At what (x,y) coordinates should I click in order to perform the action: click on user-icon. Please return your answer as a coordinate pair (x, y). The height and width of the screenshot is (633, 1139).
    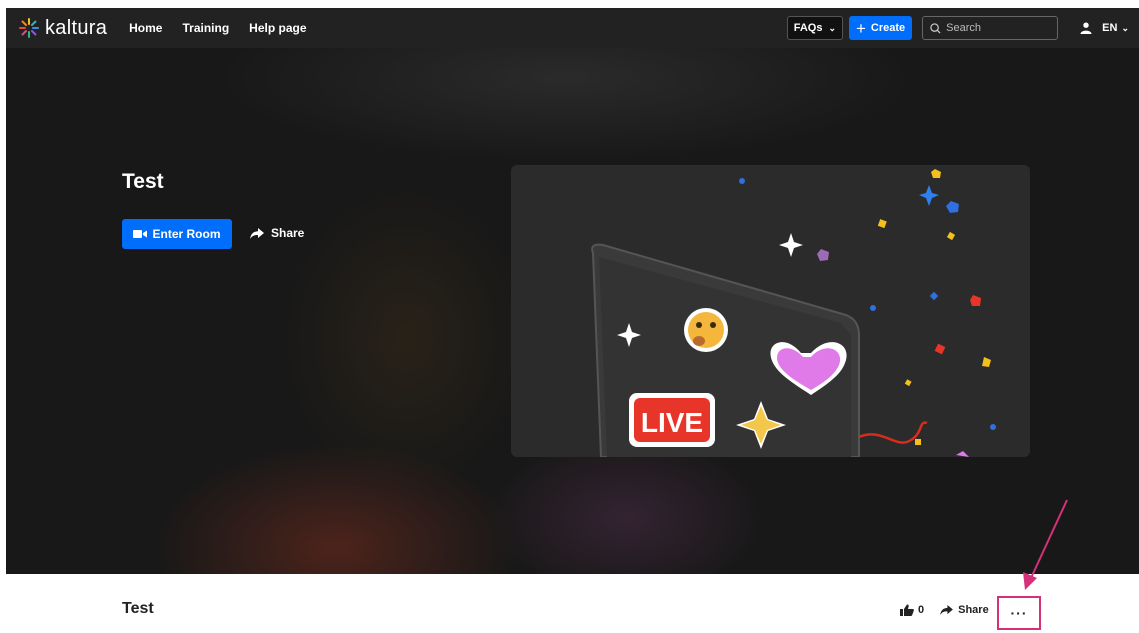
    Looking at the image, I should click on (1086, 28).